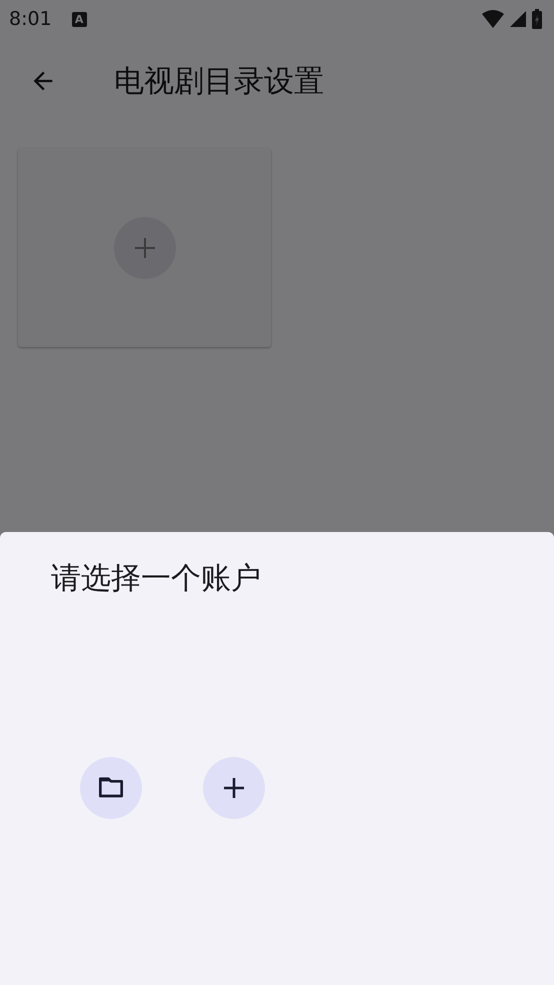 The width and height of the screenshot is (554, 985). Describe the element at coordinates (219, 81) in the screenshot. I see `page-title: 电视剧目录设置` at that location.